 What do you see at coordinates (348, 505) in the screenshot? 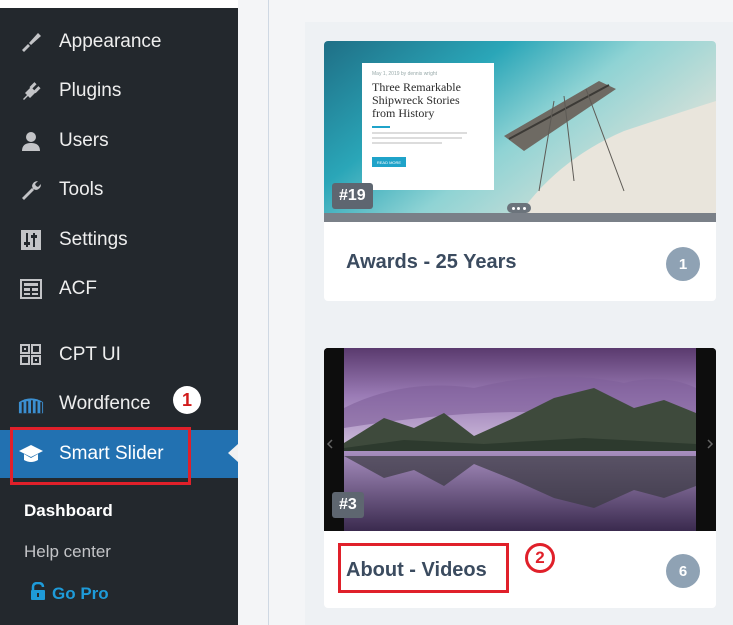
I see `slider-id-chip: #3` at bounding box center [348, 505].